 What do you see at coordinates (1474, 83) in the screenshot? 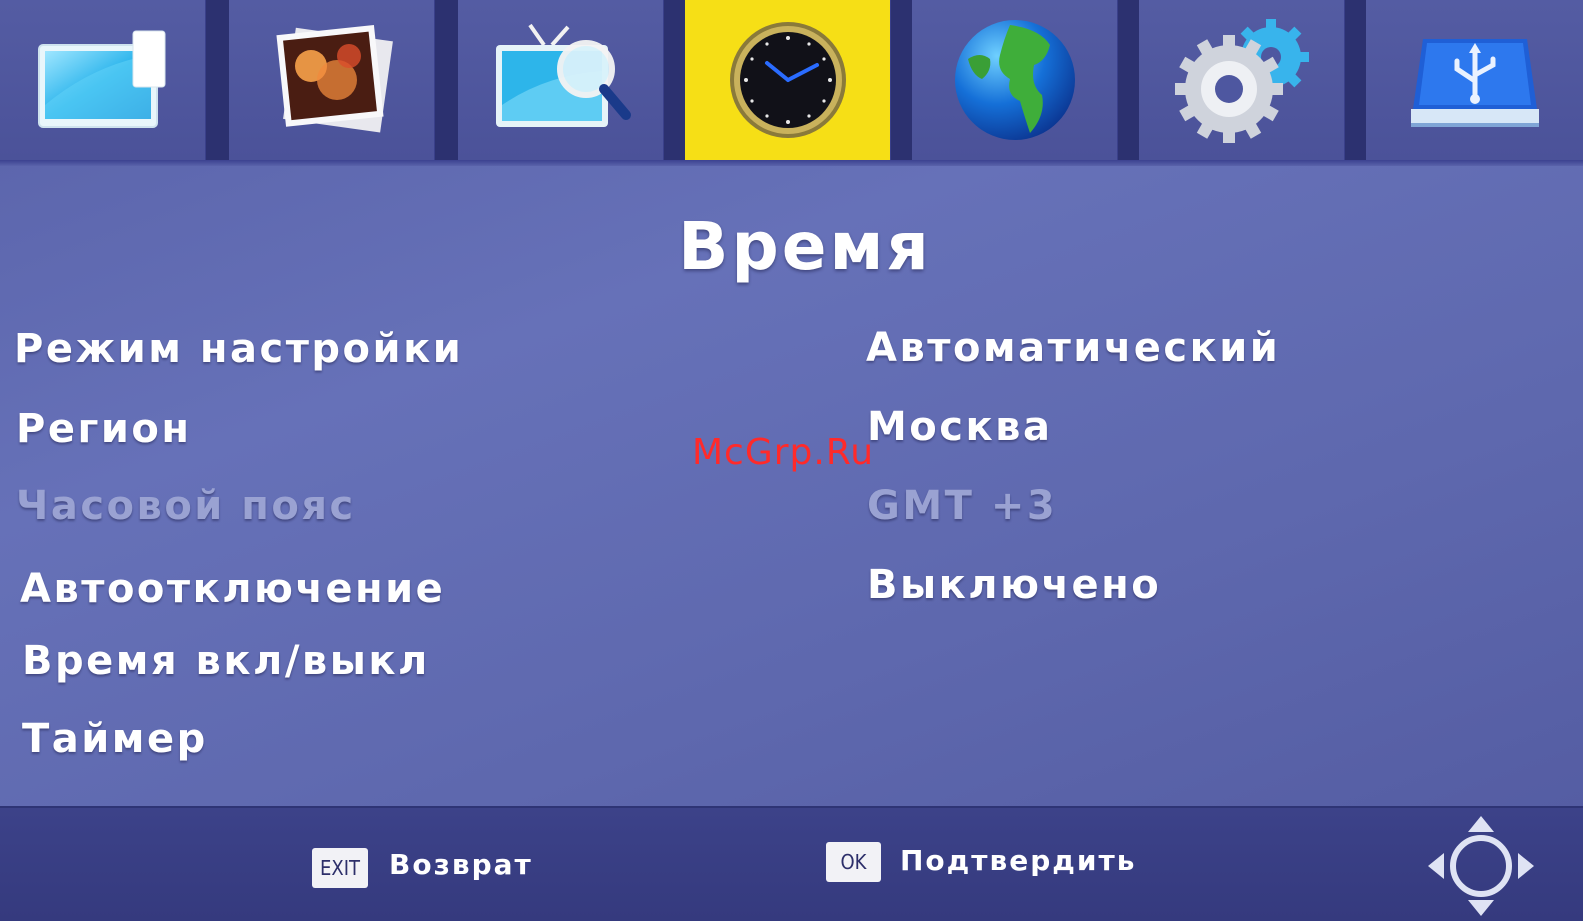
I see `usb-icon` at bounding box center [1474, 83].